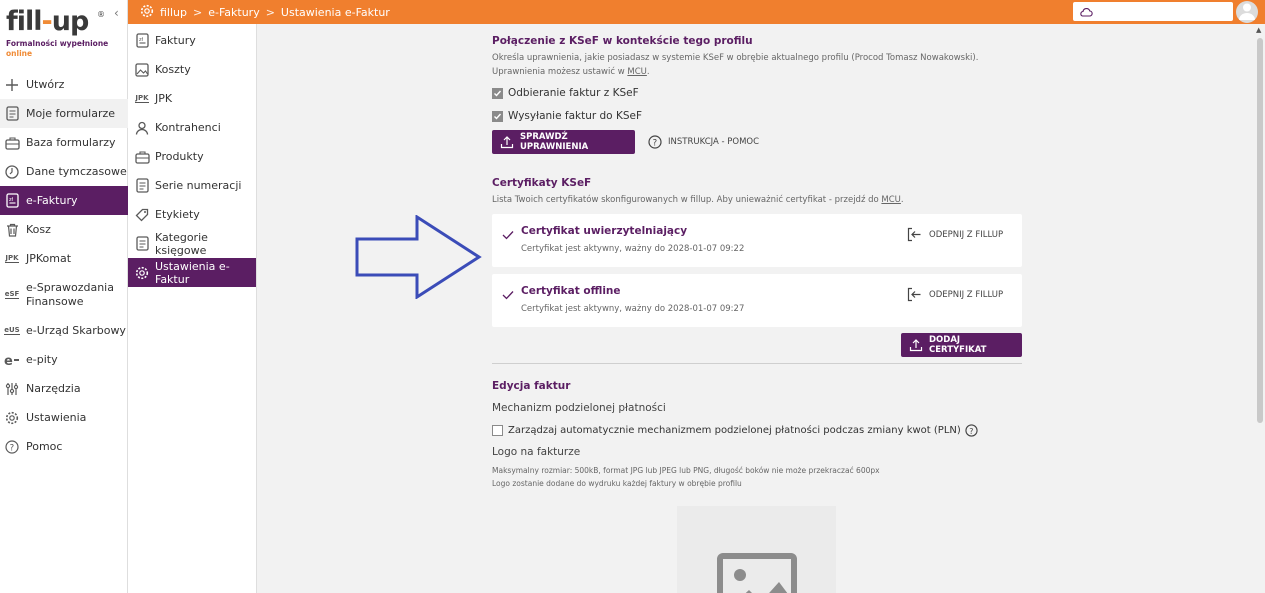 Image resolution: width=1265 pixels, height=593 pixels. Describe the element at coordinates (71, 113) in the screenshot. I see `sidebar-item-label: Moje formularze` at that location.